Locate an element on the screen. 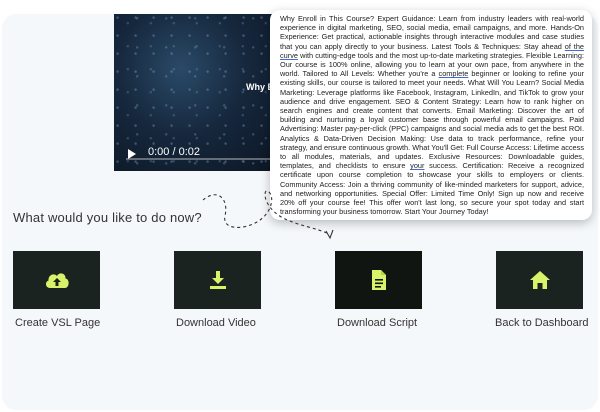  cloud-upload-icon is located at coordinates (57, 280).